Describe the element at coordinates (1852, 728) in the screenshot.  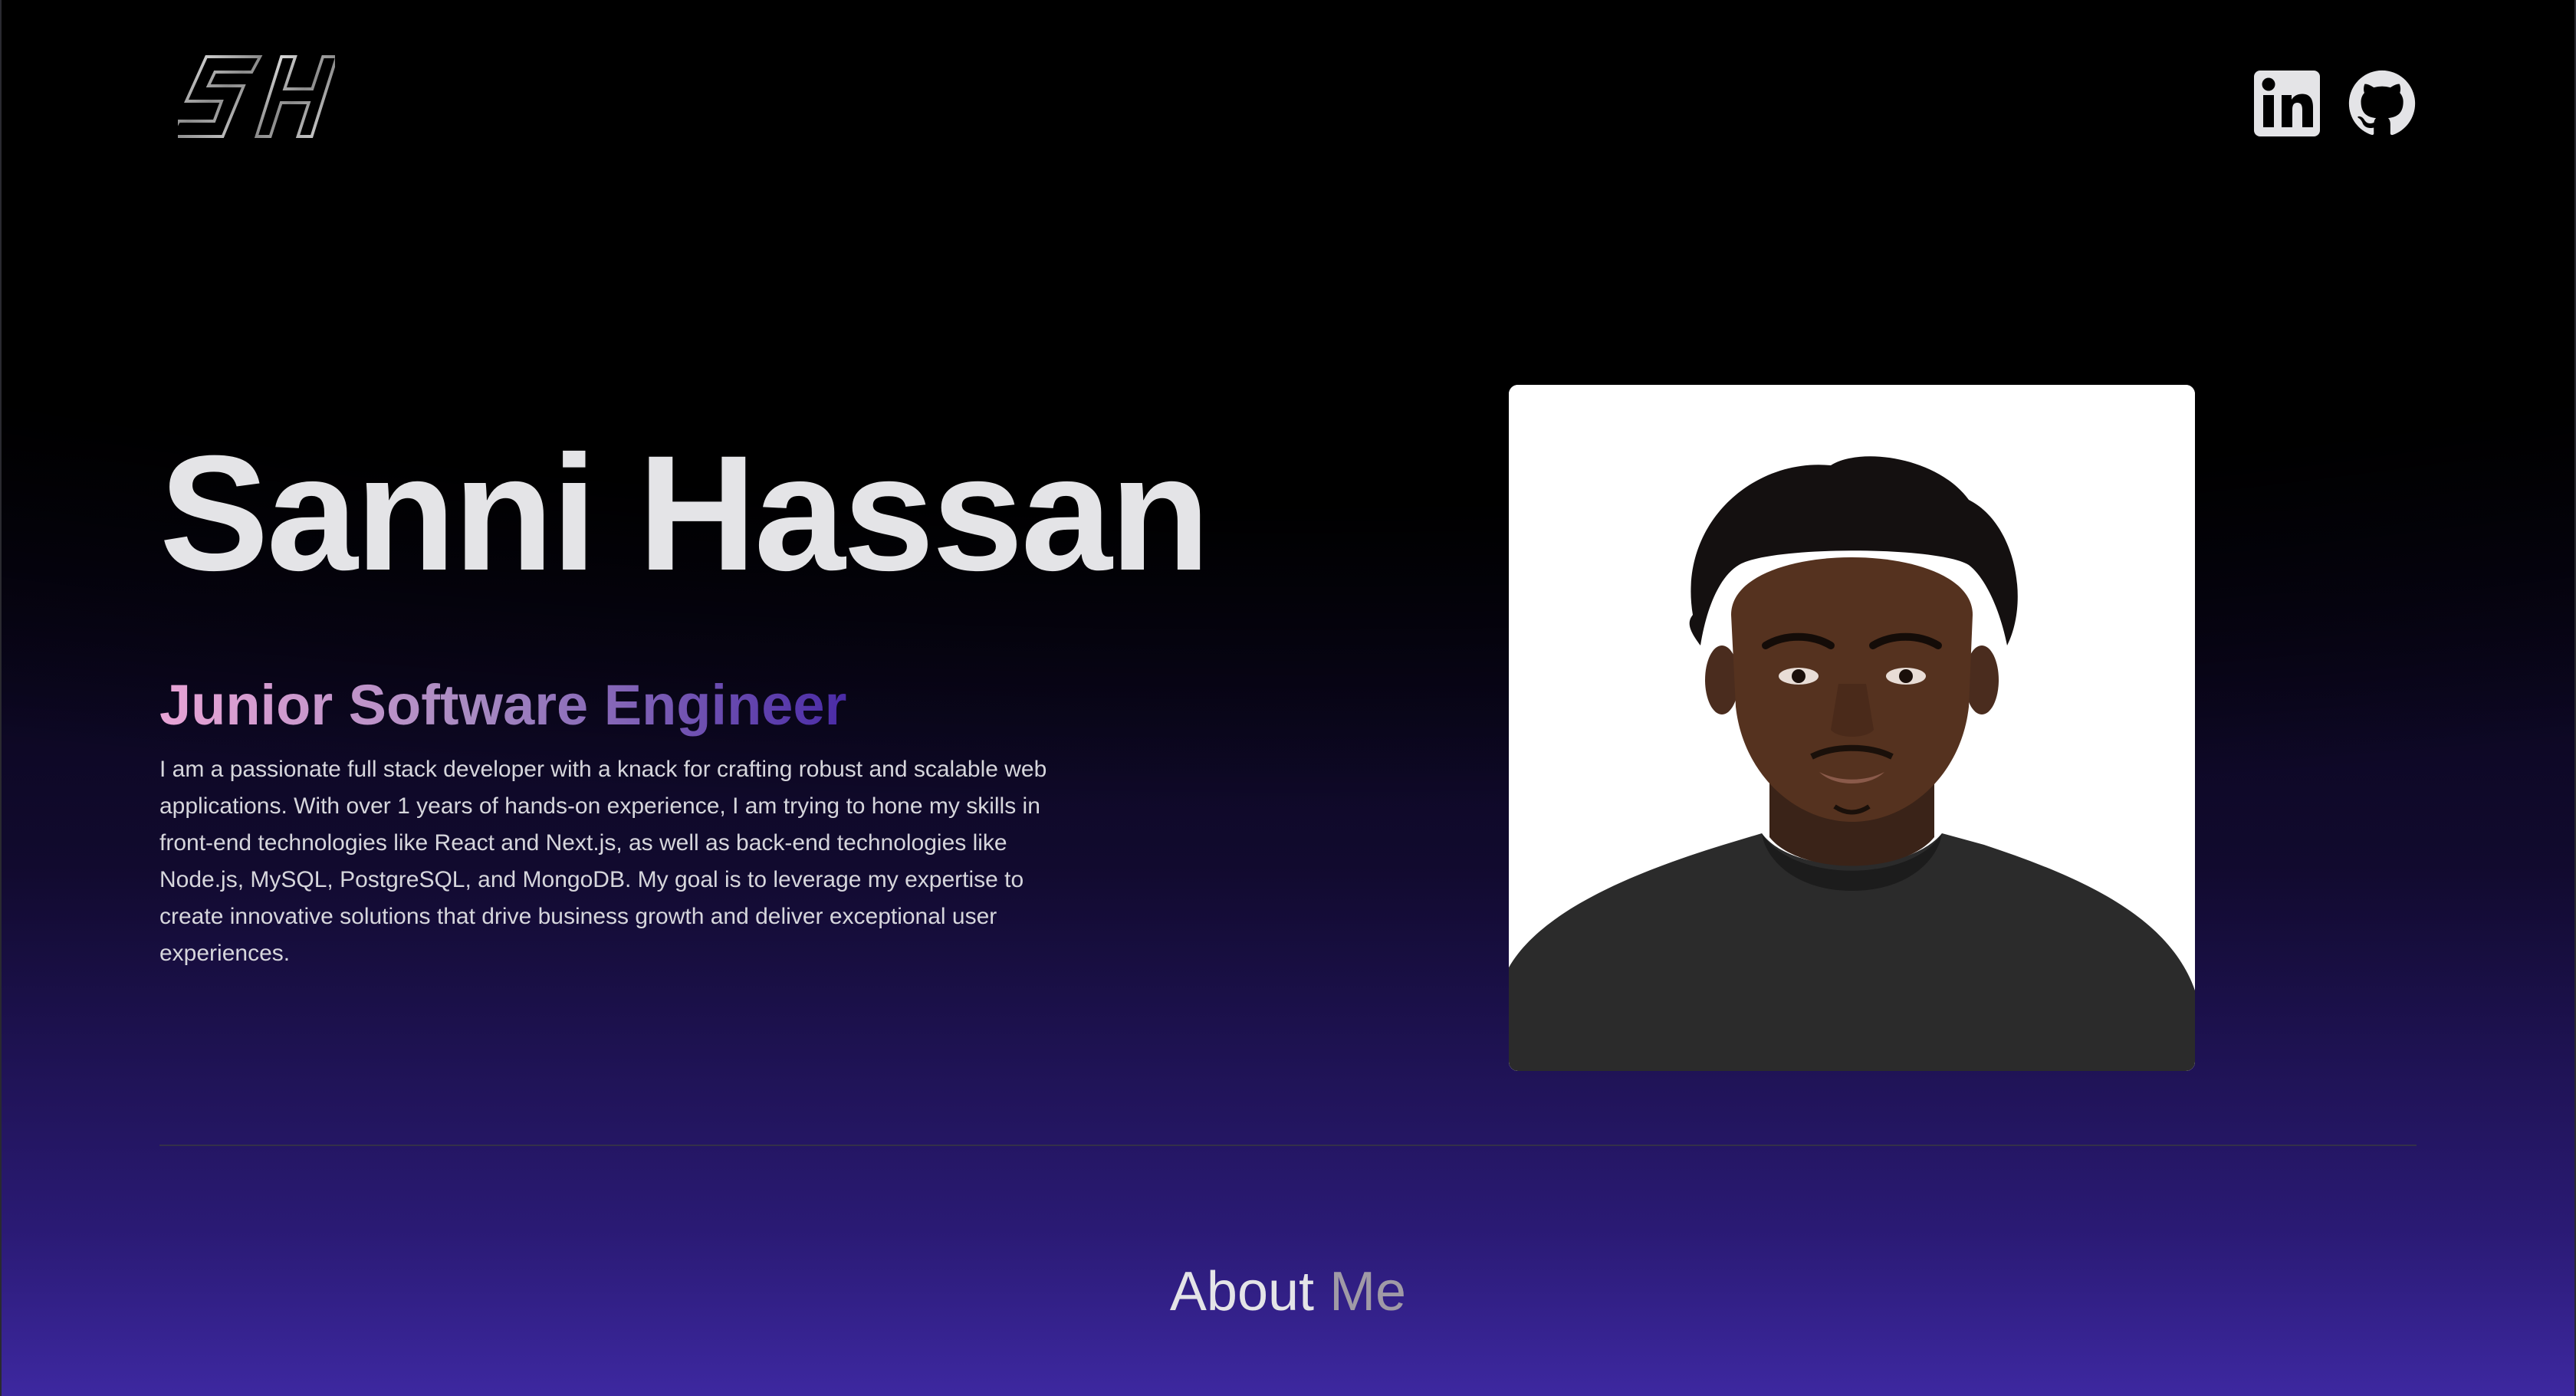
I see `profile-photo` at that location.